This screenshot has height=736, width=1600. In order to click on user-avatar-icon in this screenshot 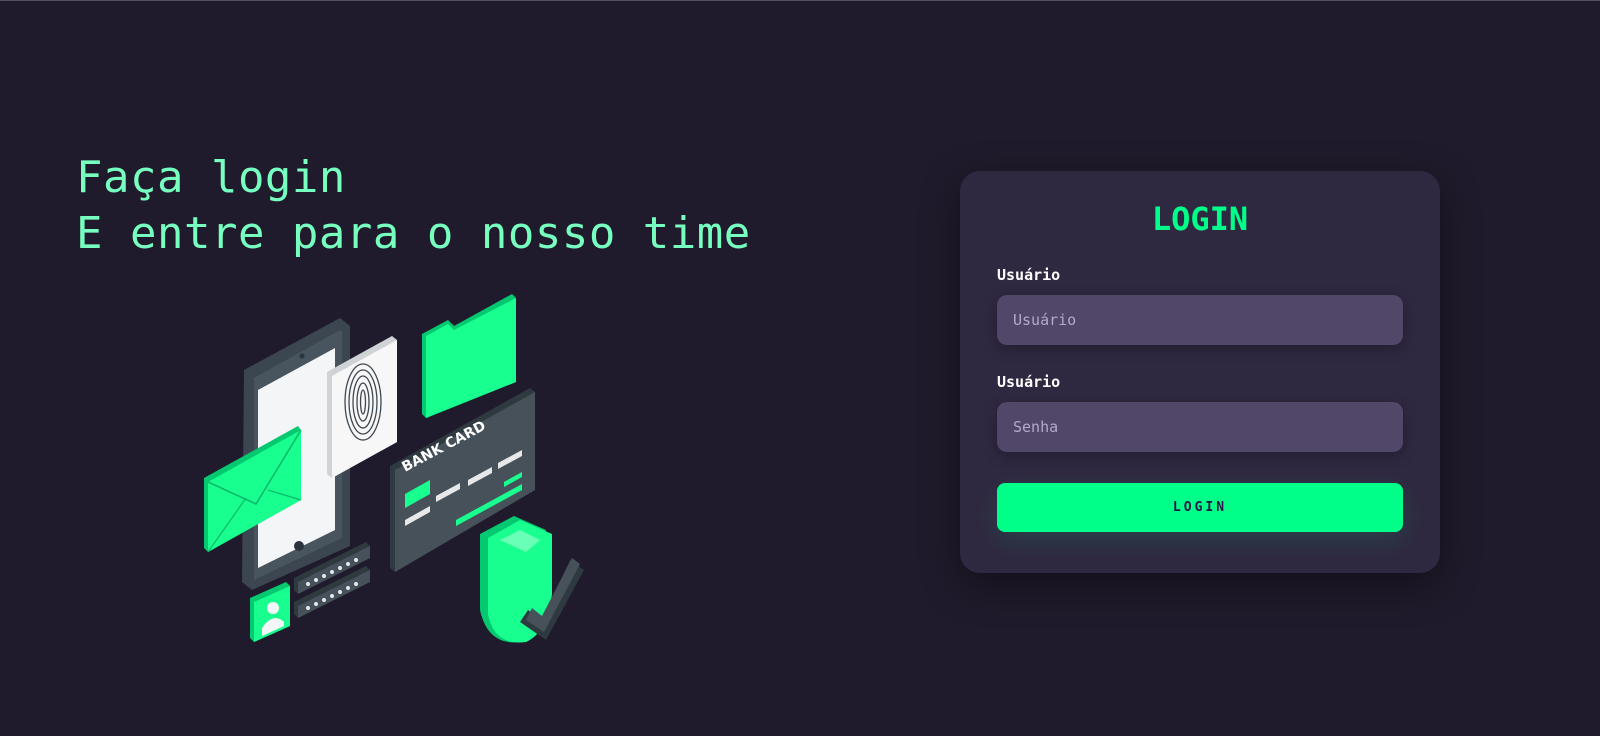, I will do `click(270, 612)`.